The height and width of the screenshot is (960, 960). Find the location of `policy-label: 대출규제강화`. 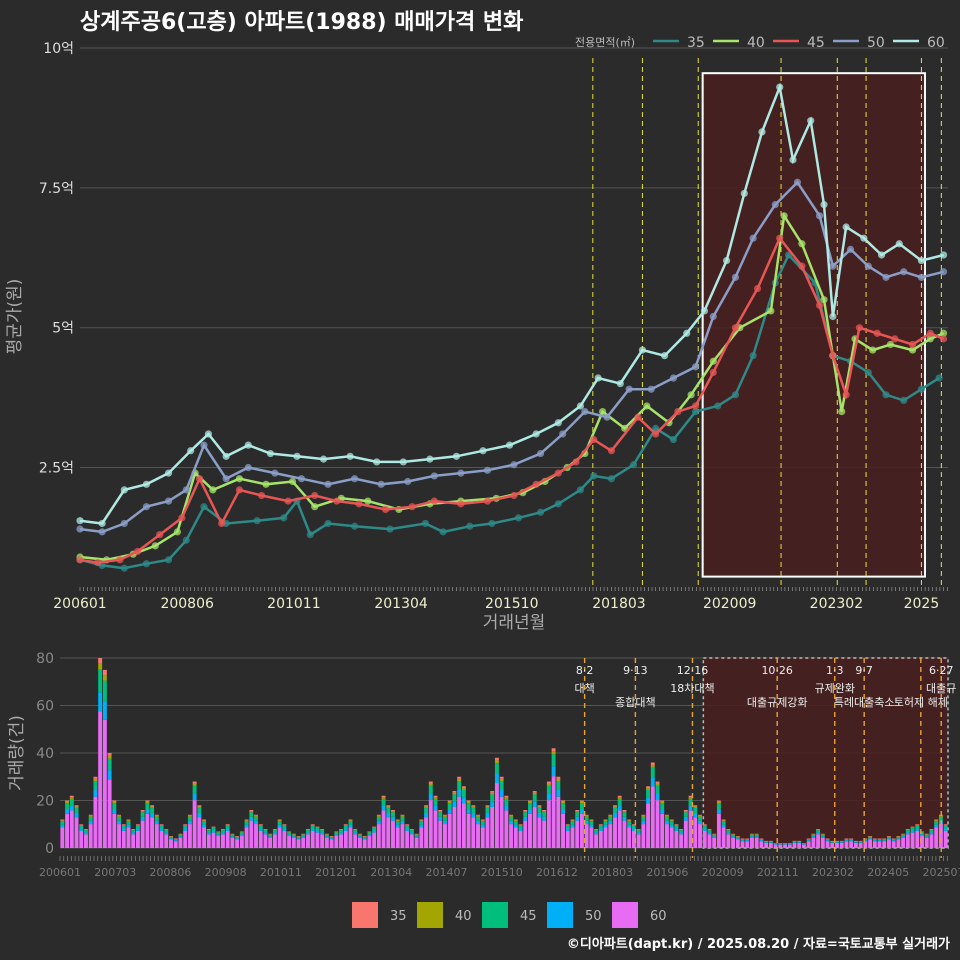

policy-label: 대출규제강화 is located at coordinates (777, 702).